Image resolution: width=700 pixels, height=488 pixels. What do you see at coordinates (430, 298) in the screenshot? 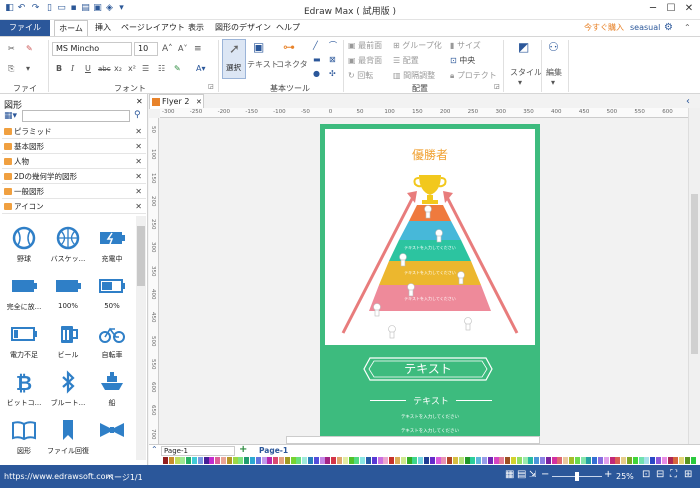
I see `pyramid-text-4: テキストを入力してください` at bounding box center [430, 298].